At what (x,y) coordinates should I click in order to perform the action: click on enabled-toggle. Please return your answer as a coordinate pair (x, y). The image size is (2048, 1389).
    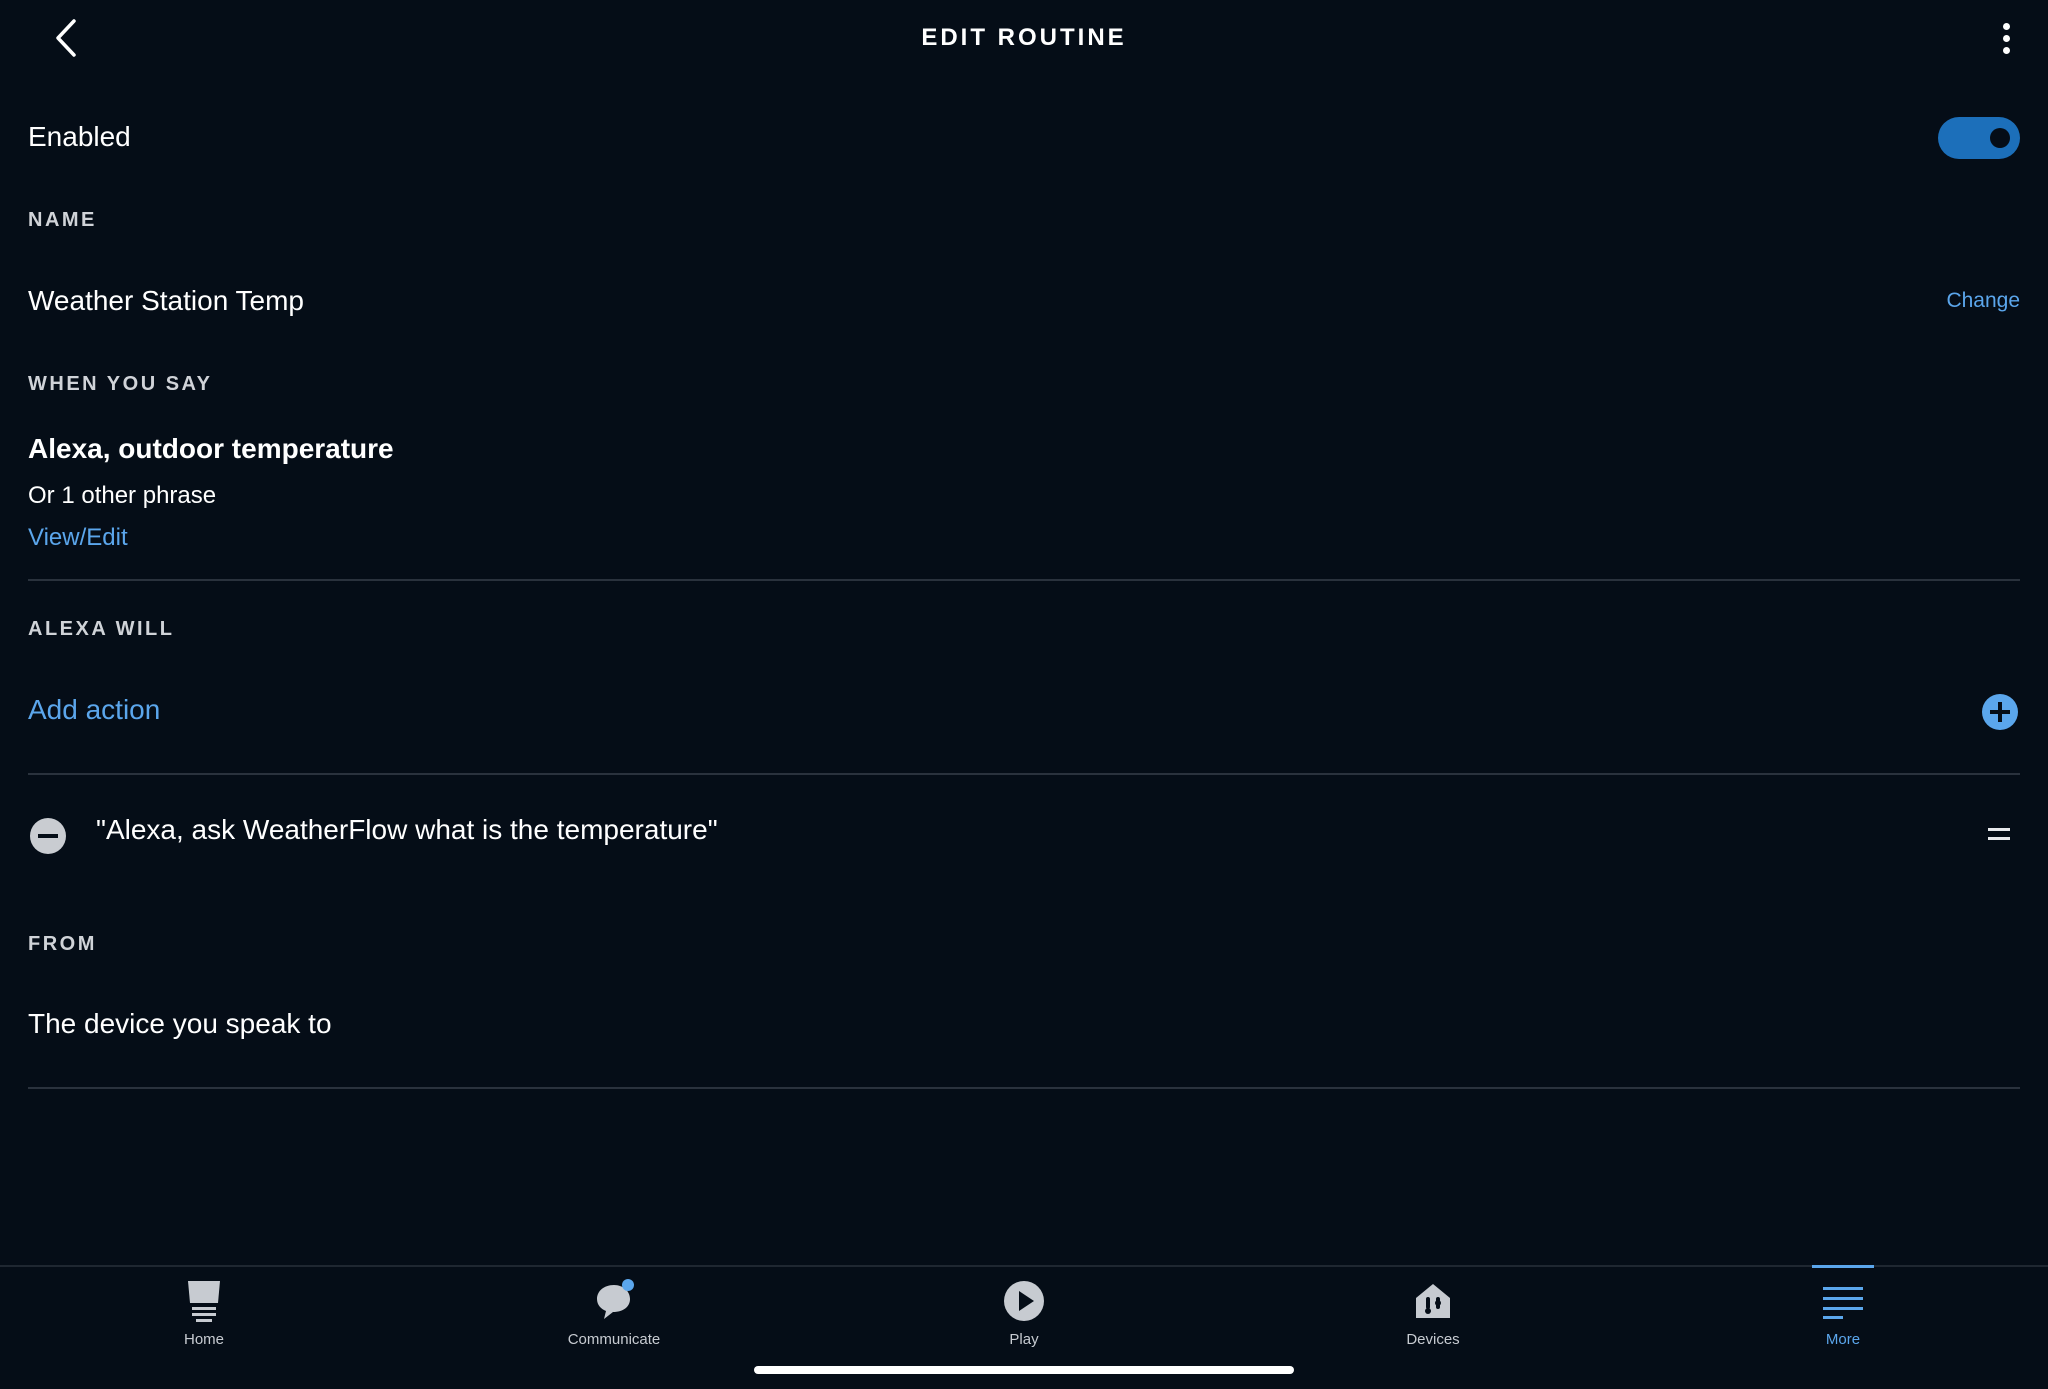
    Looking at the image, I should click on (1979, 138).